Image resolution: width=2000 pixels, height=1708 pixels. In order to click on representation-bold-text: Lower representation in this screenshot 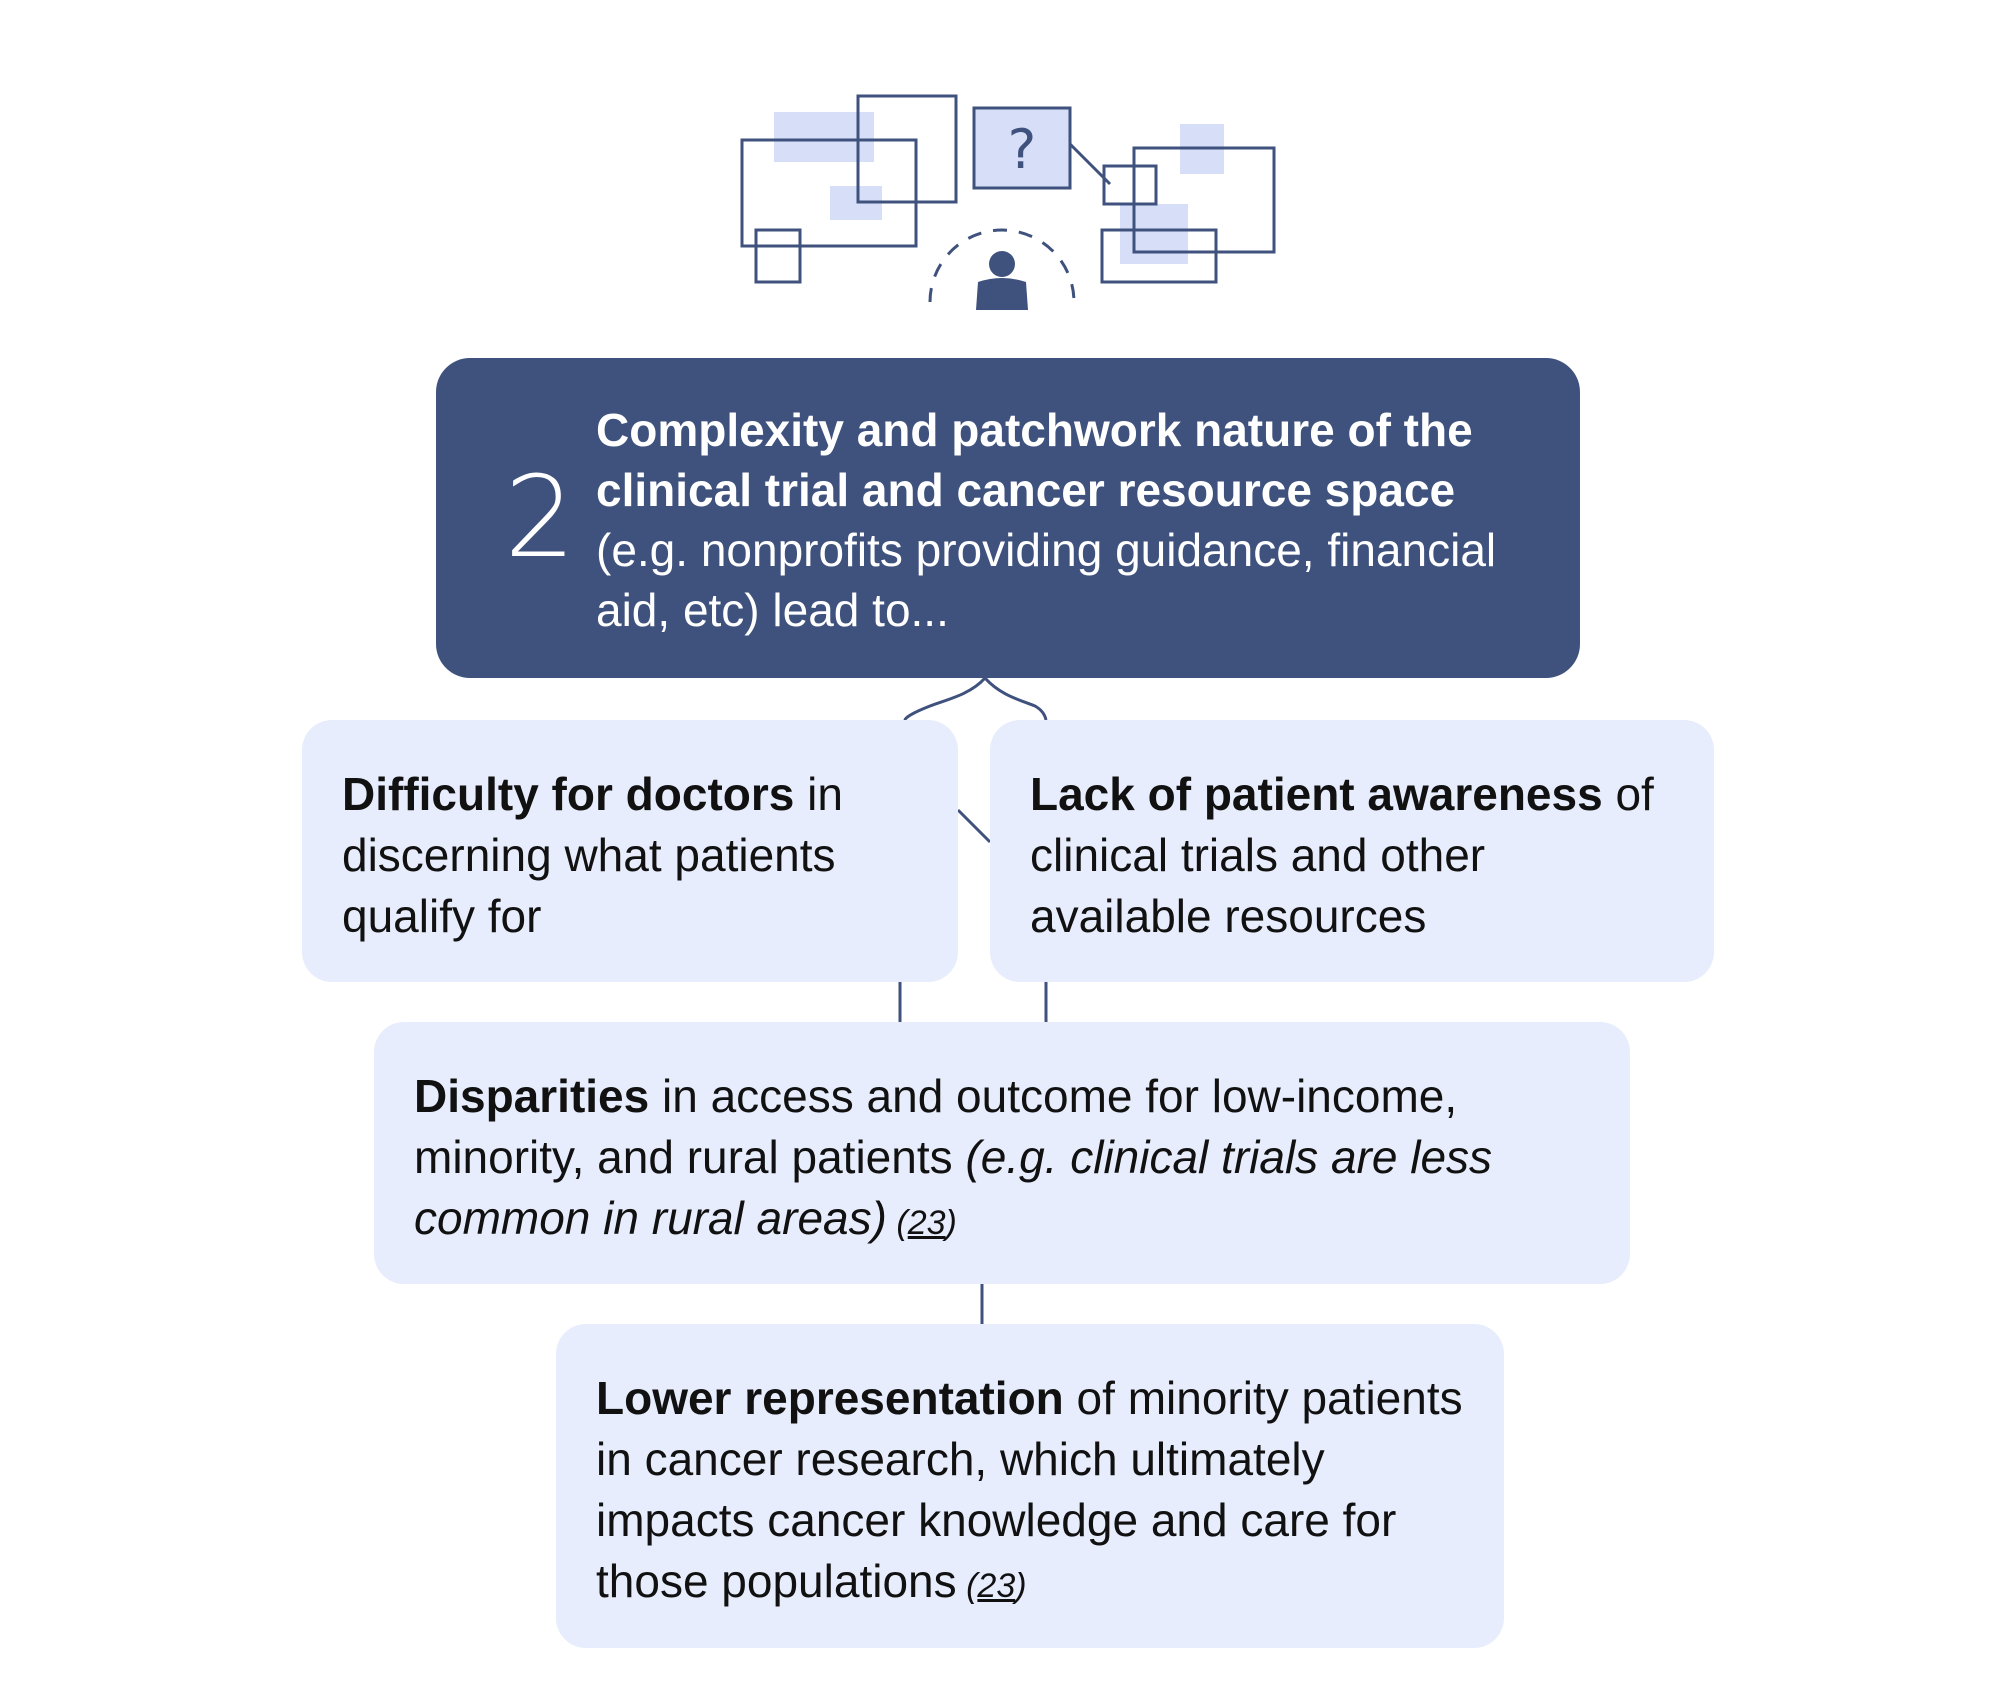, I will do `click(830, 1398)`.